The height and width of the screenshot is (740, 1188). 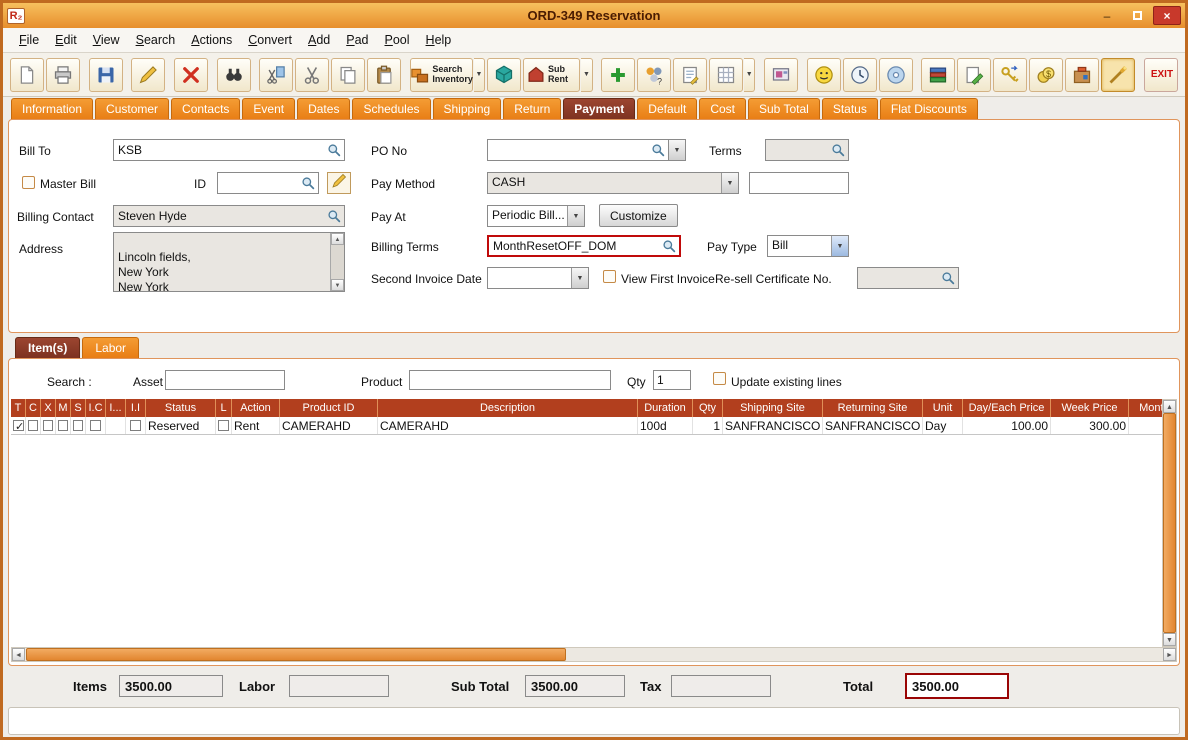 I want to click on terms-search-icon, so click(x=838, y=150).